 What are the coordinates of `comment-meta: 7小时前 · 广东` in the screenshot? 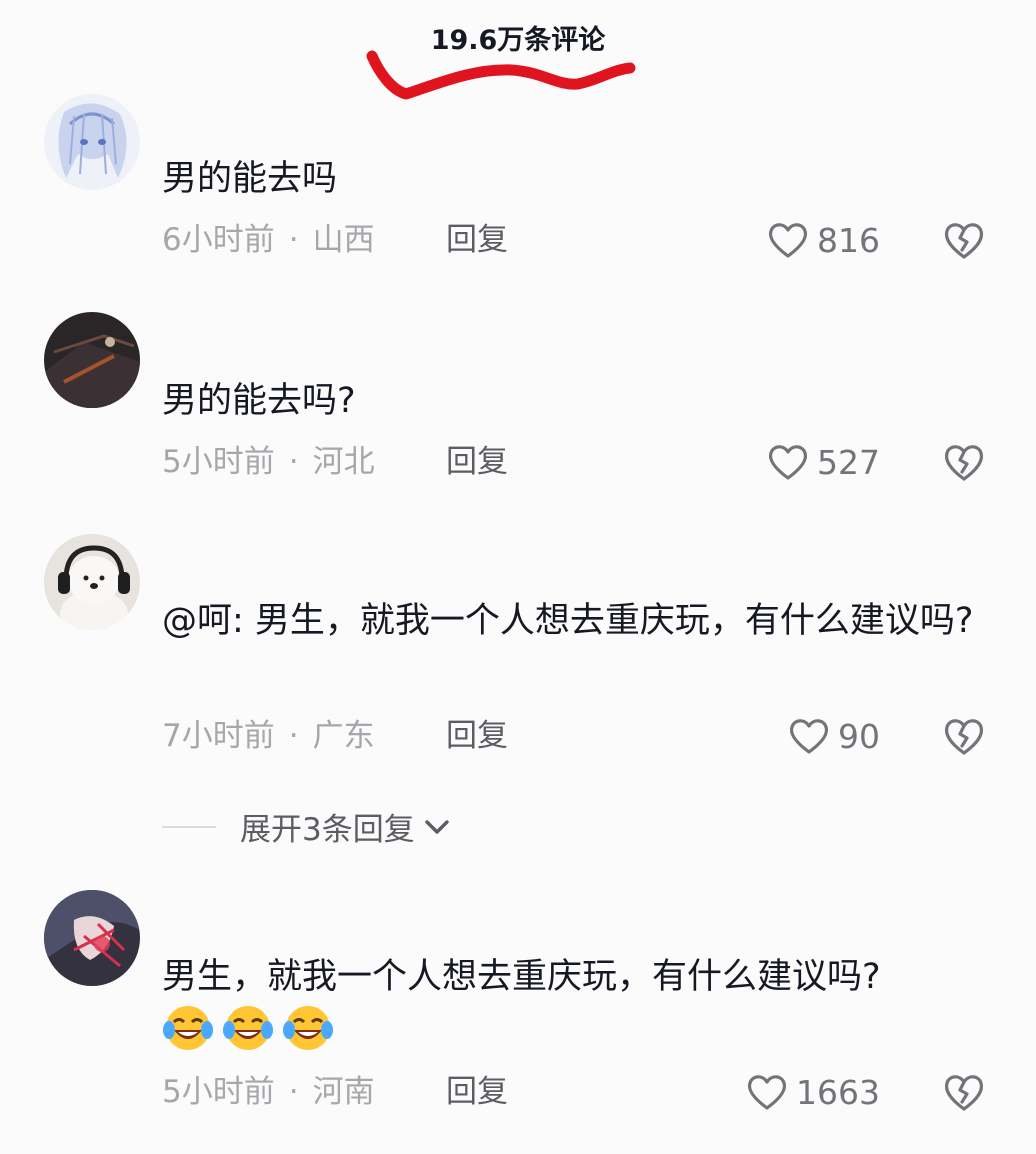 It's located at (268, 736).